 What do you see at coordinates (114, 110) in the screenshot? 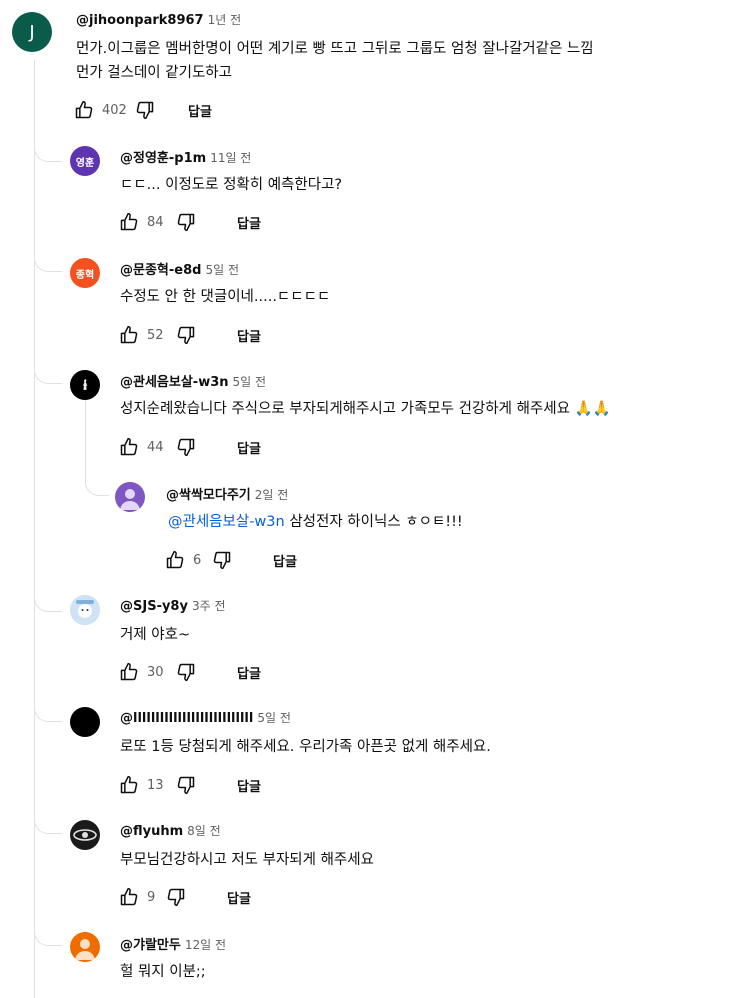
I see `like-count: 402` at bounding box center [114, 110].